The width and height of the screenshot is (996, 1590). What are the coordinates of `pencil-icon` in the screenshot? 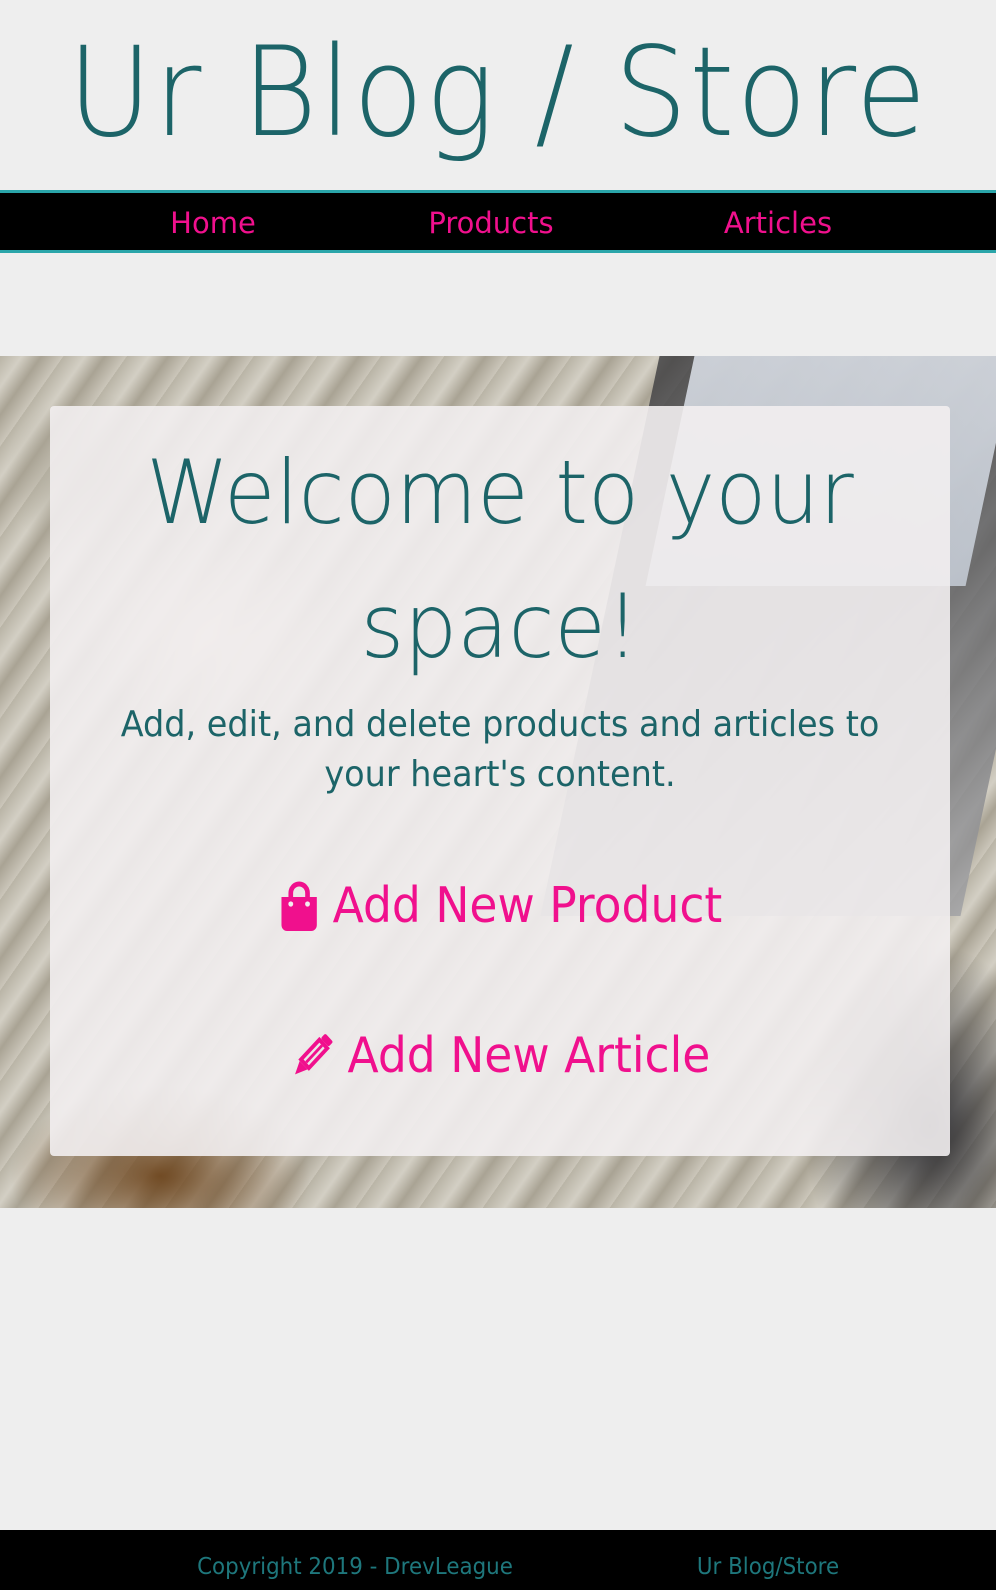 It's located at (312, 1056).